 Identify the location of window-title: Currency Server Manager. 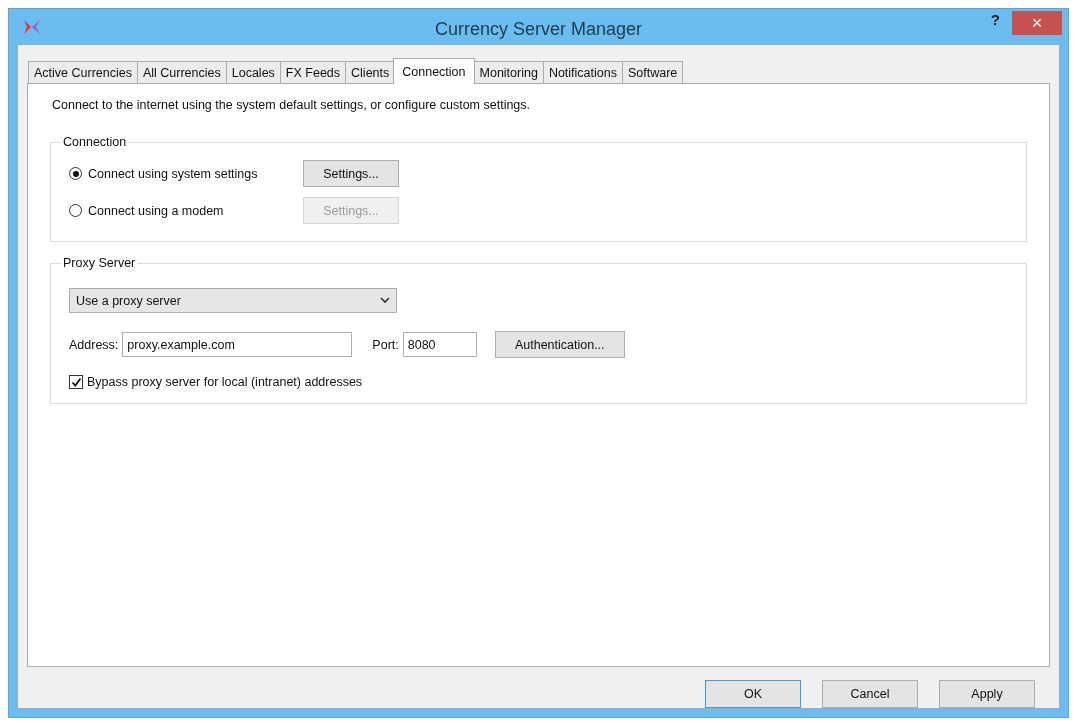
(538, 29).